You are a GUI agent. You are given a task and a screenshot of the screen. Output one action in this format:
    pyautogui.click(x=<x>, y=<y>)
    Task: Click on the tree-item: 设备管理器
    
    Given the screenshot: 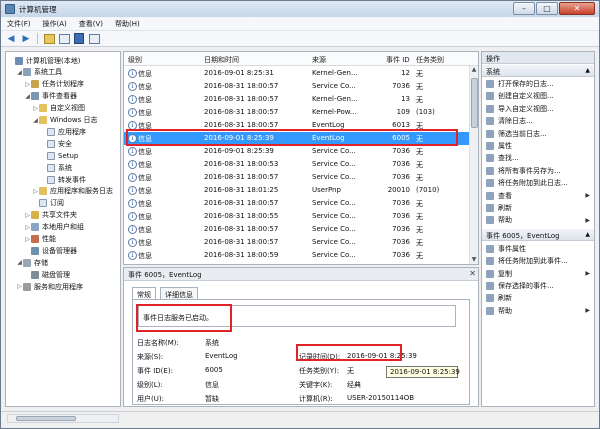 What is the action you would take?
    pyautogui.click(x=50, y=250)
    